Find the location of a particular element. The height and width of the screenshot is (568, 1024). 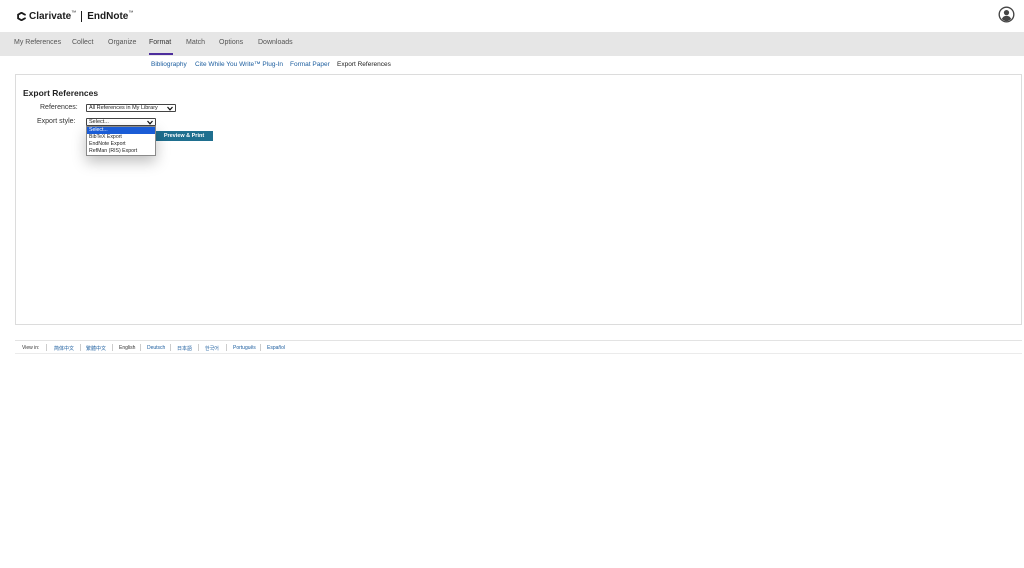

brand-clarivate: Clarivate is located at coordinates (50, 16).